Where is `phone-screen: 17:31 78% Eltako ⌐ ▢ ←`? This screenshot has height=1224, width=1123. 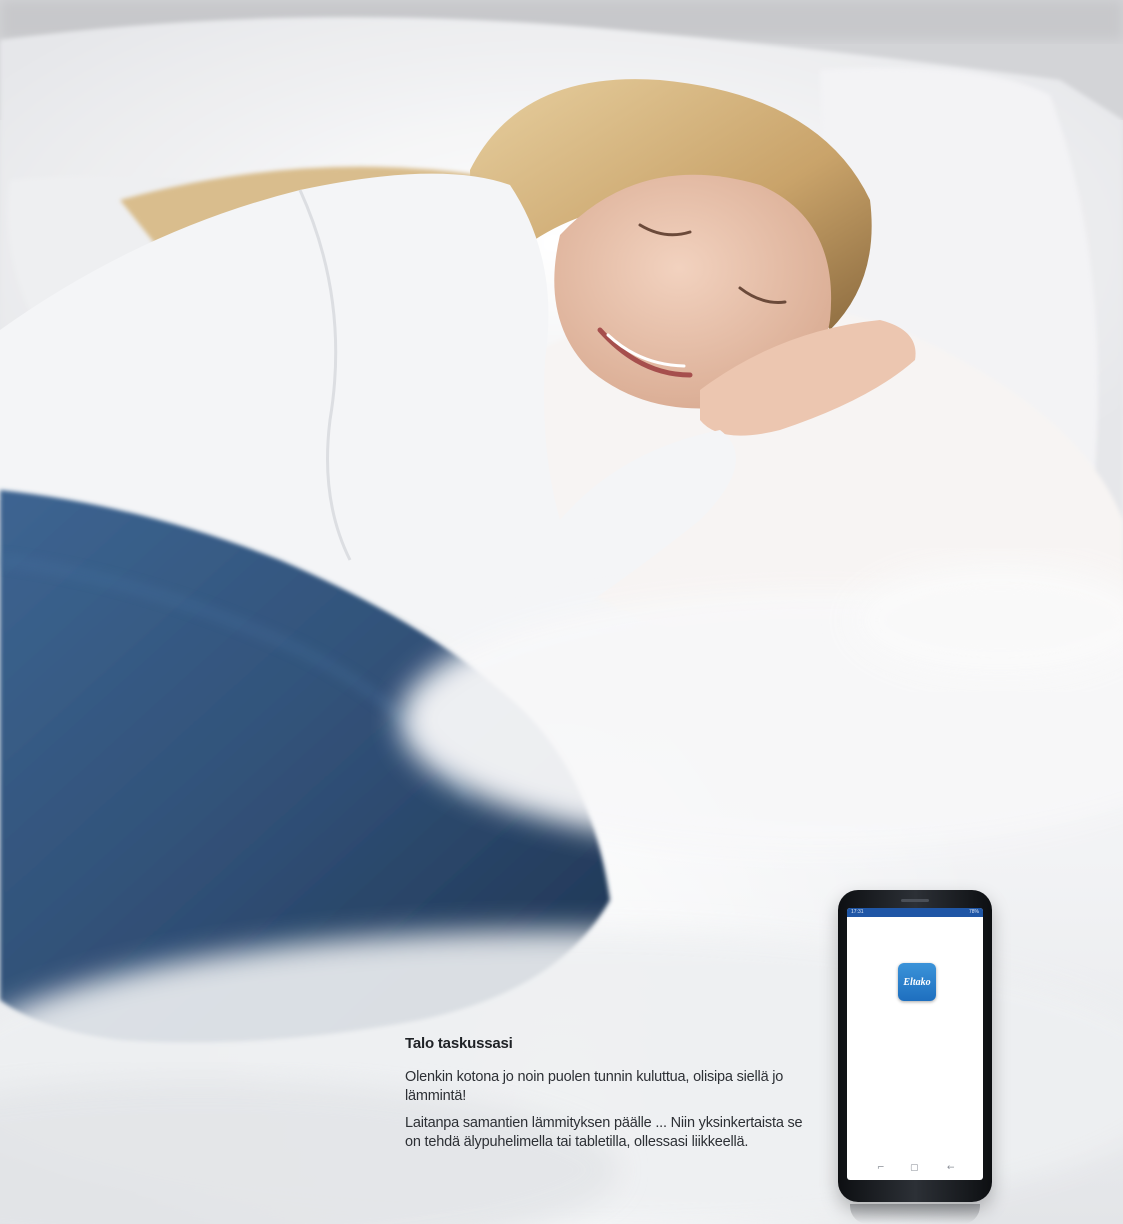
phone-screen: 17:31 78% Eltako ⌐ ▢ ← is located at coordinates (915, 1044).